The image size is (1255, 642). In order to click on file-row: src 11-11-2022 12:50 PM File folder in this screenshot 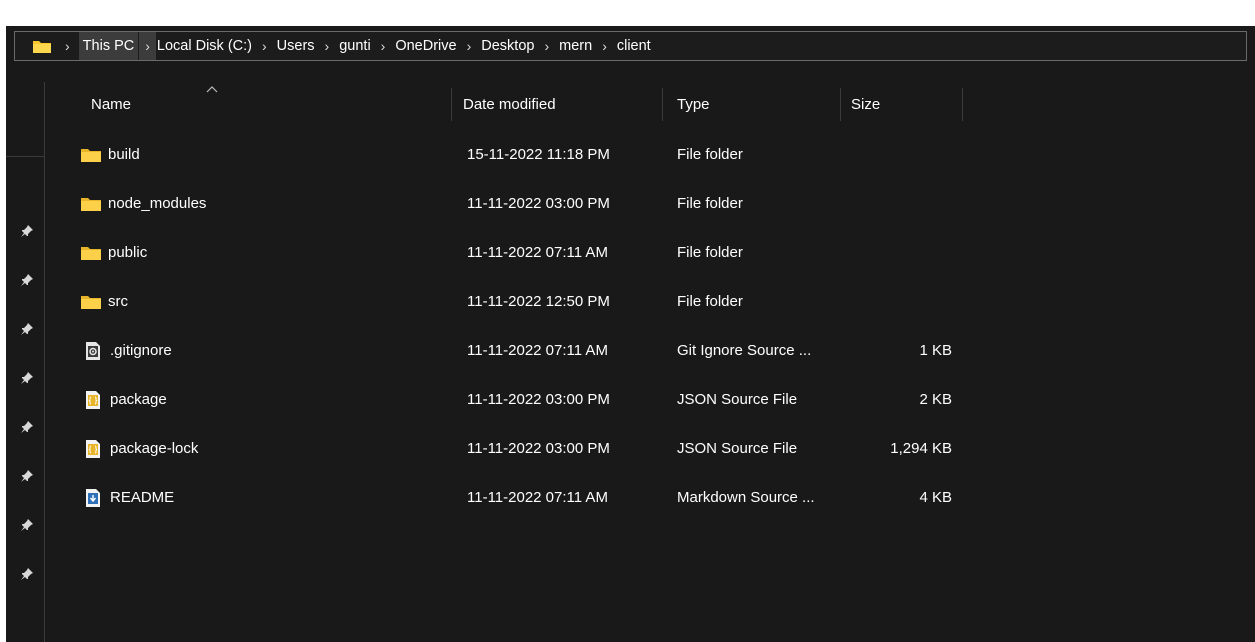, I will do `click(650, 301)`.